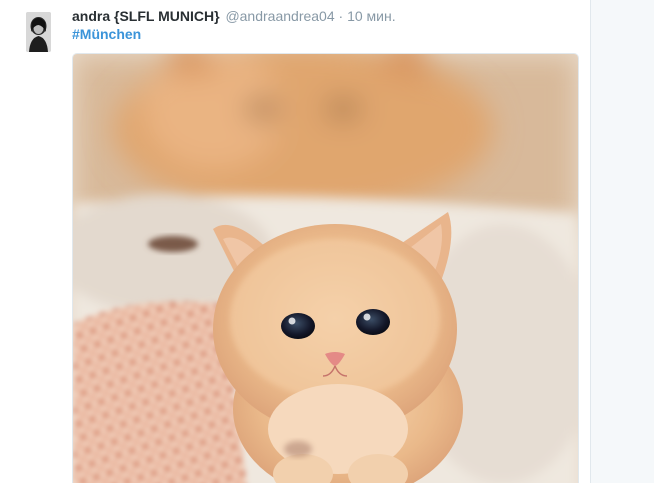 Image resolution: width=654 pixels, height=483 pixels. Describe the element at coordinates (622, 241) in the screenshot. I see `right-gutter` at that location.